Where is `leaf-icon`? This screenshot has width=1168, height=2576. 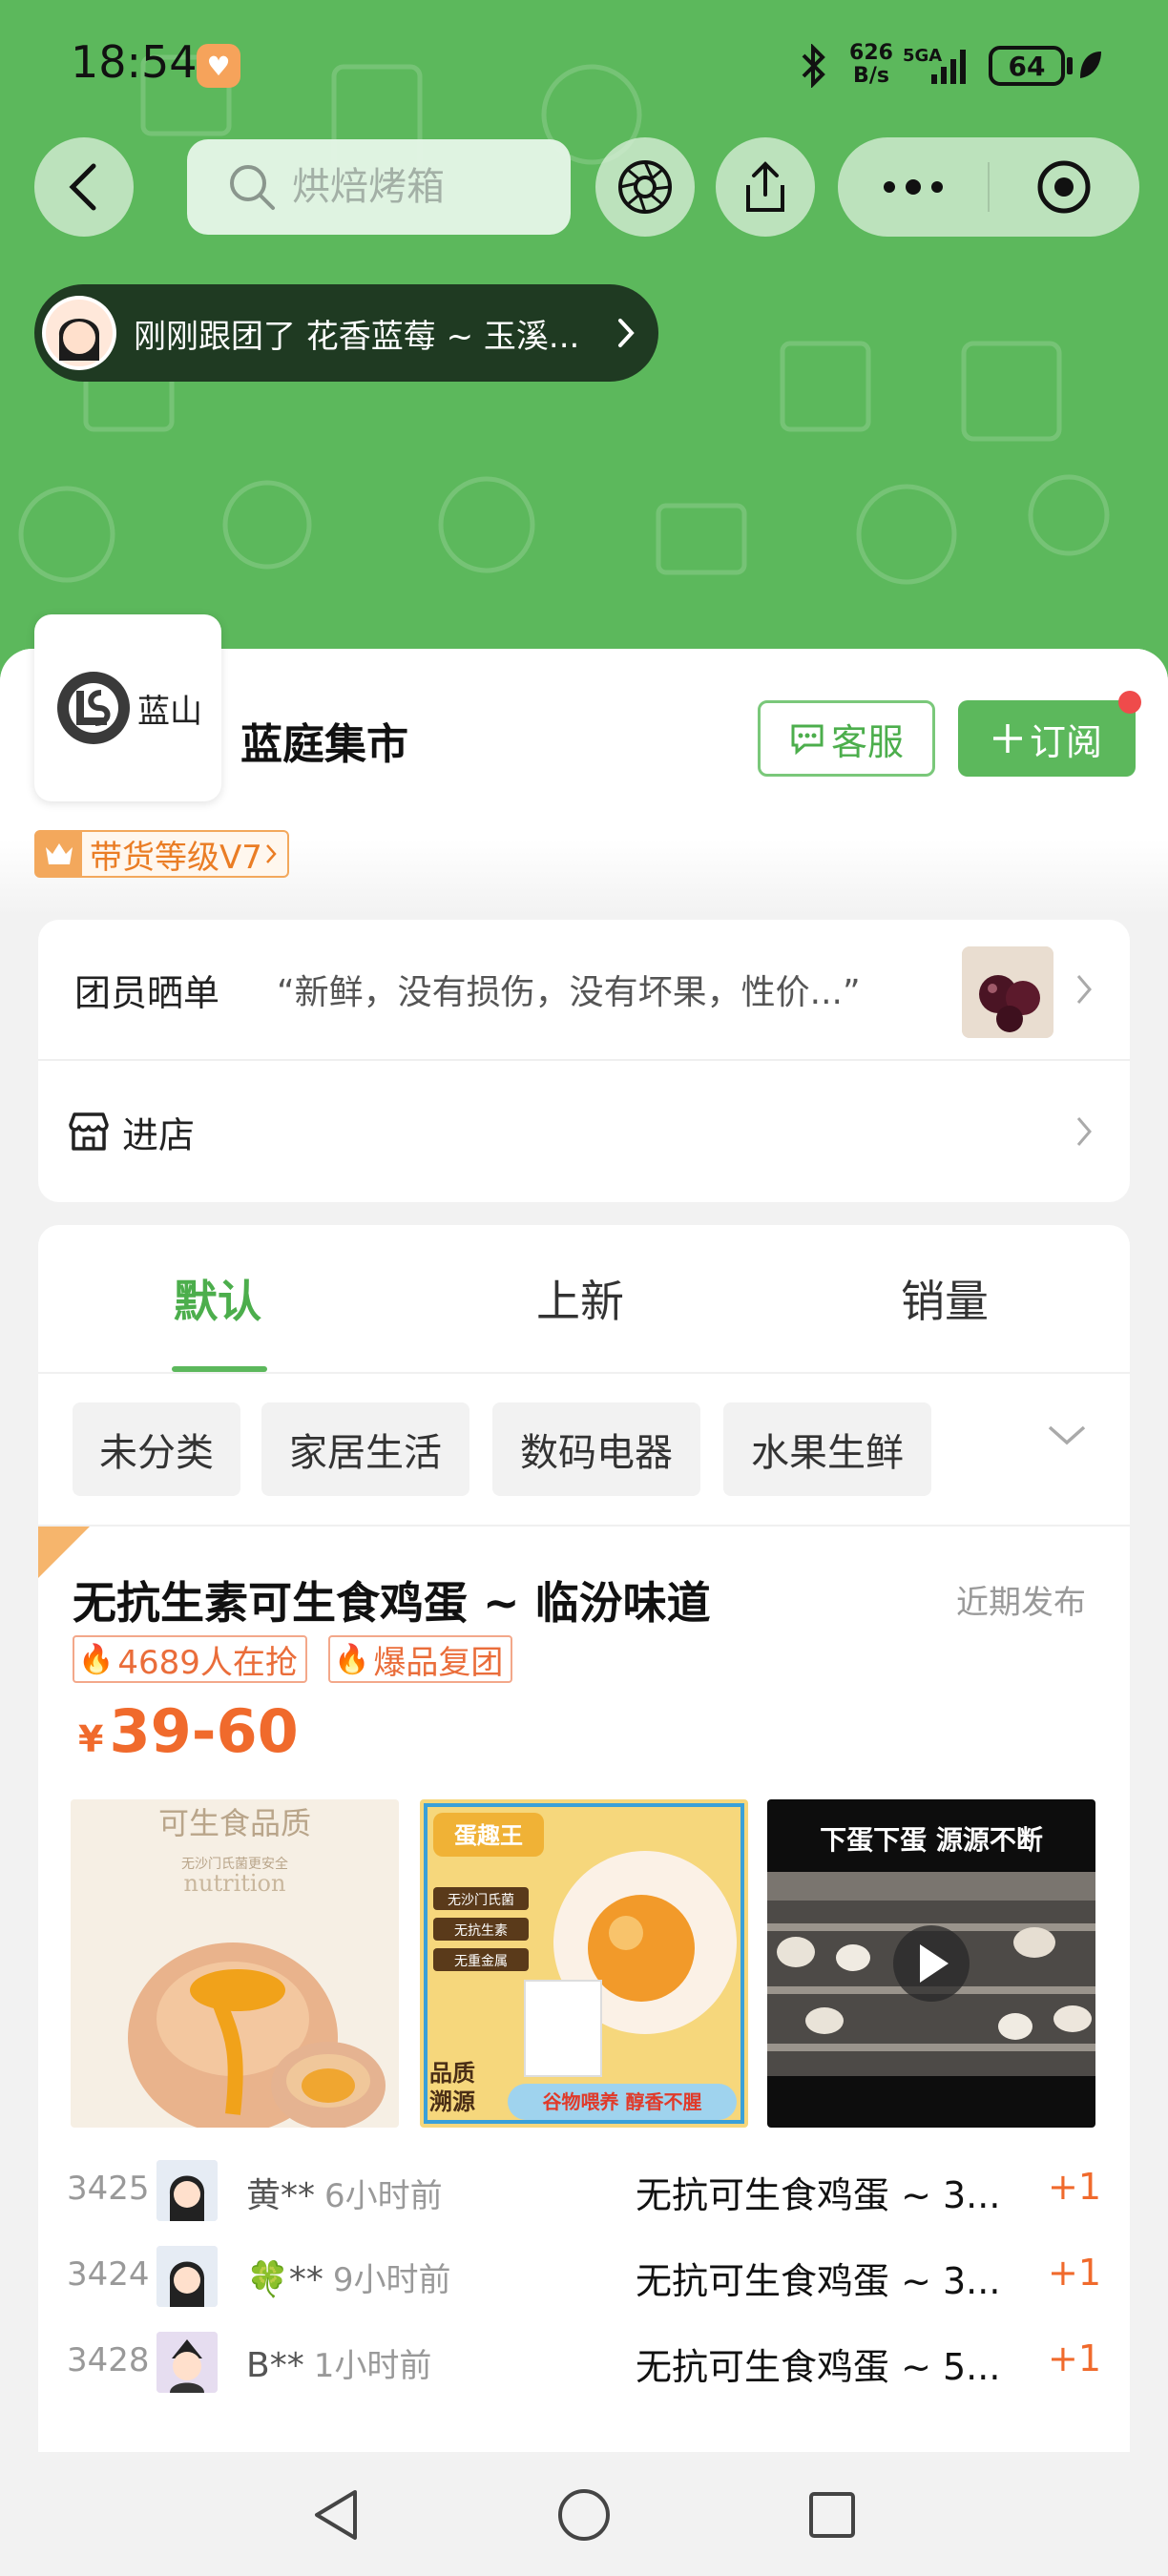
leaf-icon is located at coordinates (1090, 65).